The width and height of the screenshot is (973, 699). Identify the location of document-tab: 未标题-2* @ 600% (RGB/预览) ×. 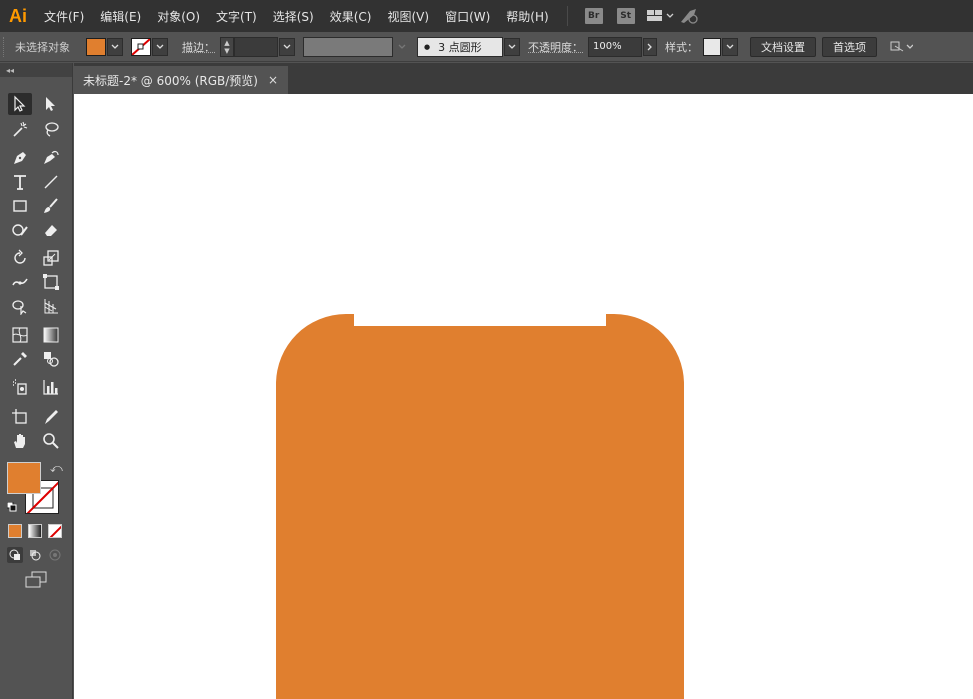
(181, 80).